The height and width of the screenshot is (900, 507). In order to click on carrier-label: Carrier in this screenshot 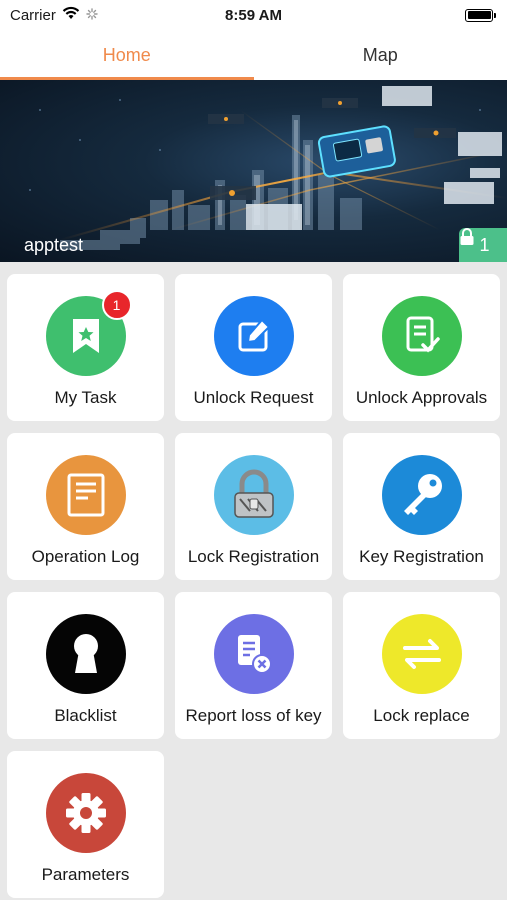, I will do `click(33, 15)`.